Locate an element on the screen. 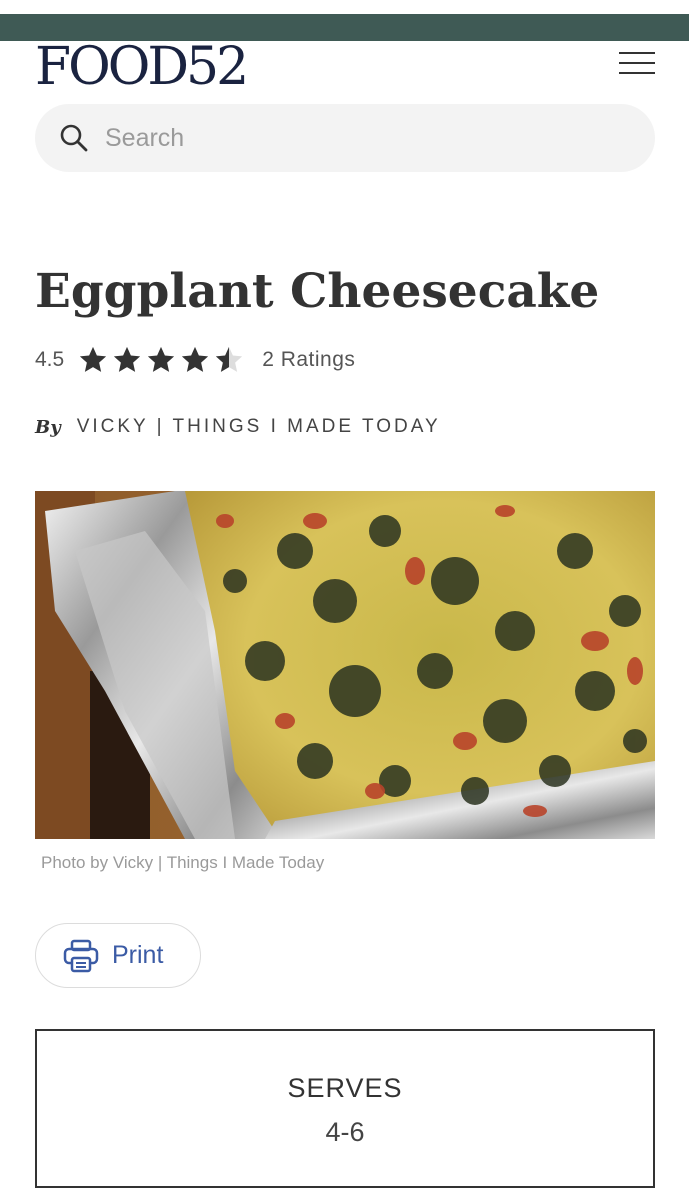 The image size is (689, 1200). hamburger-menu-icon is located at coordinates (637, 64).